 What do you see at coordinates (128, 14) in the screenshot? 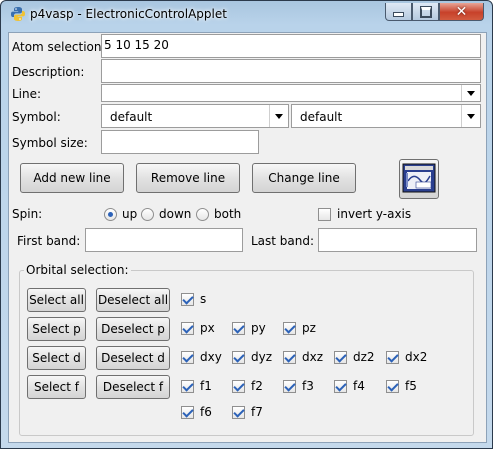
I see `window-title: p4vasp - ElectronicControlApplet` at bounding box center [128, 14].